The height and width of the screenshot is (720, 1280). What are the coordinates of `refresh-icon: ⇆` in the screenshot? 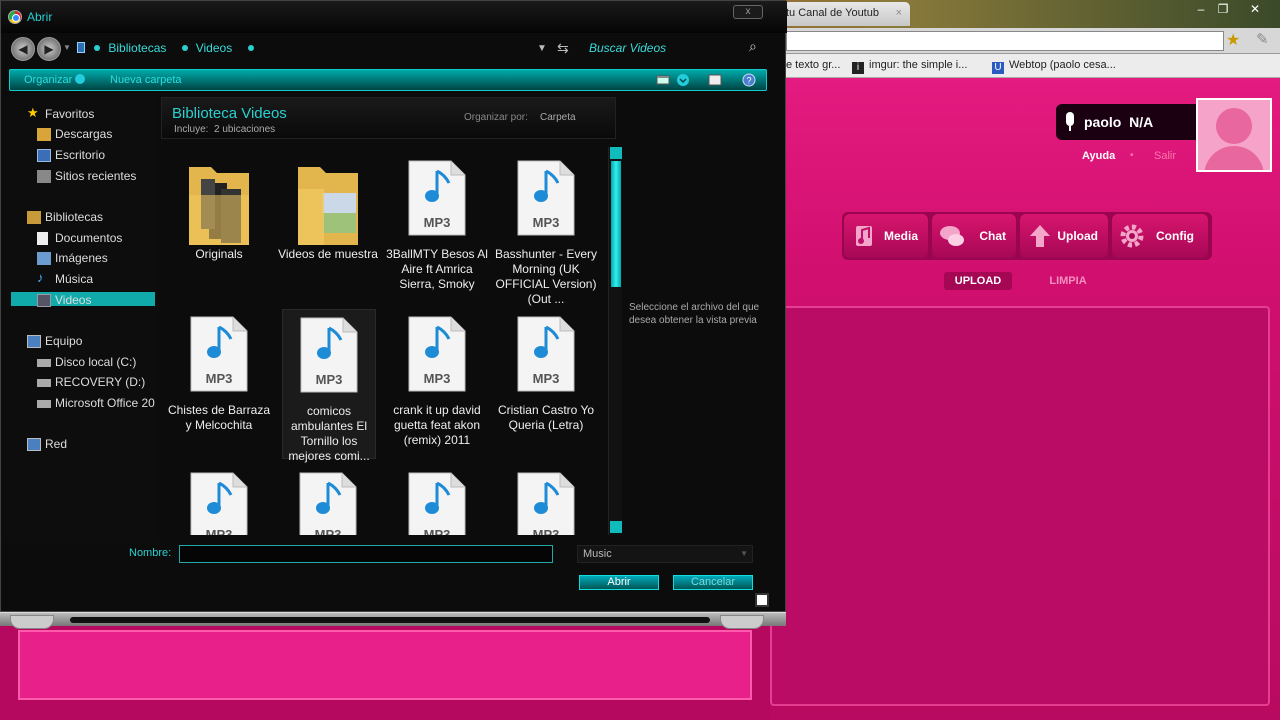 It's located at (563, 48).